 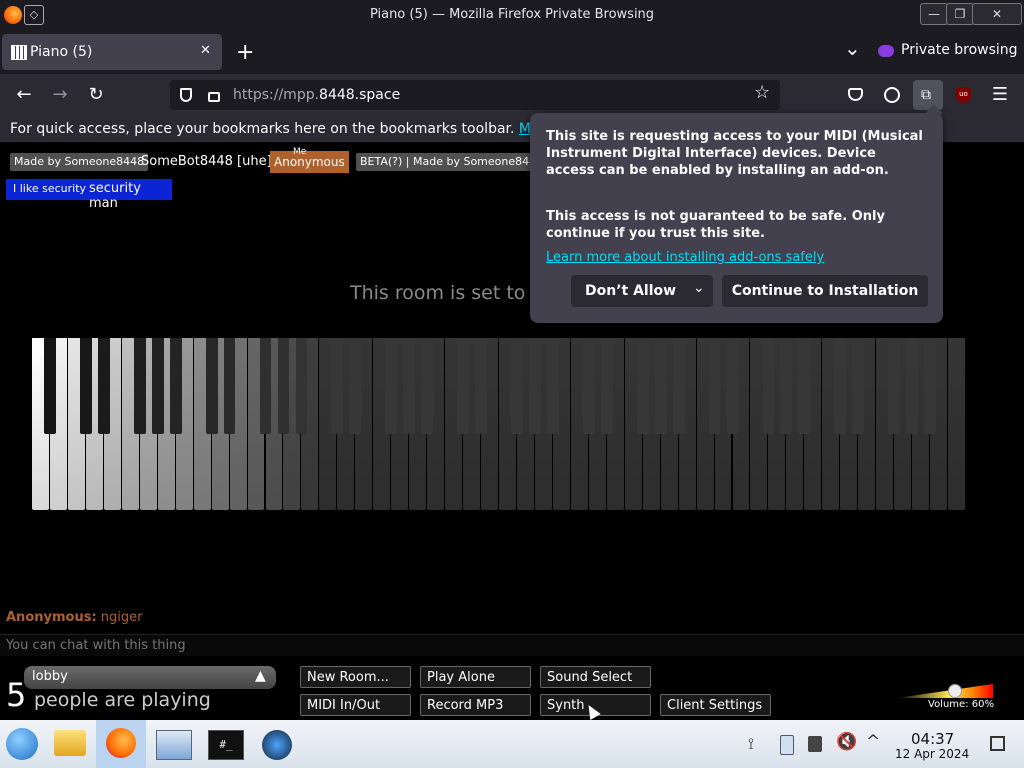 What do you see at coordinates (932, 754) in the screenshot?
I see `clock-date: 12 Apr 2024` at bounding box center [932, 754].